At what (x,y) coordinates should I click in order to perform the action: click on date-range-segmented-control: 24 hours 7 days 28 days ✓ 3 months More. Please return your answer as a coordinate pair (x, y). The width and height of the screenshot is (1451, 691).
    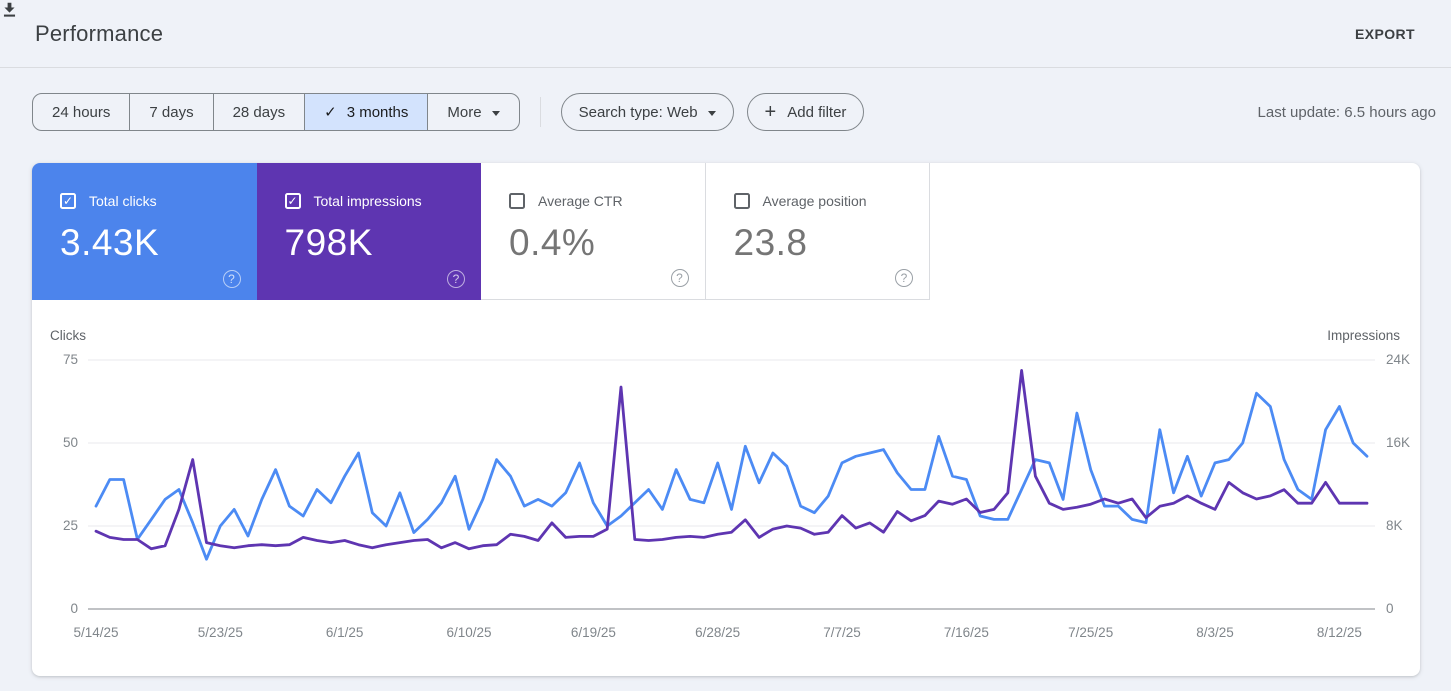
    Looking at the image, I should click on (276, 112).